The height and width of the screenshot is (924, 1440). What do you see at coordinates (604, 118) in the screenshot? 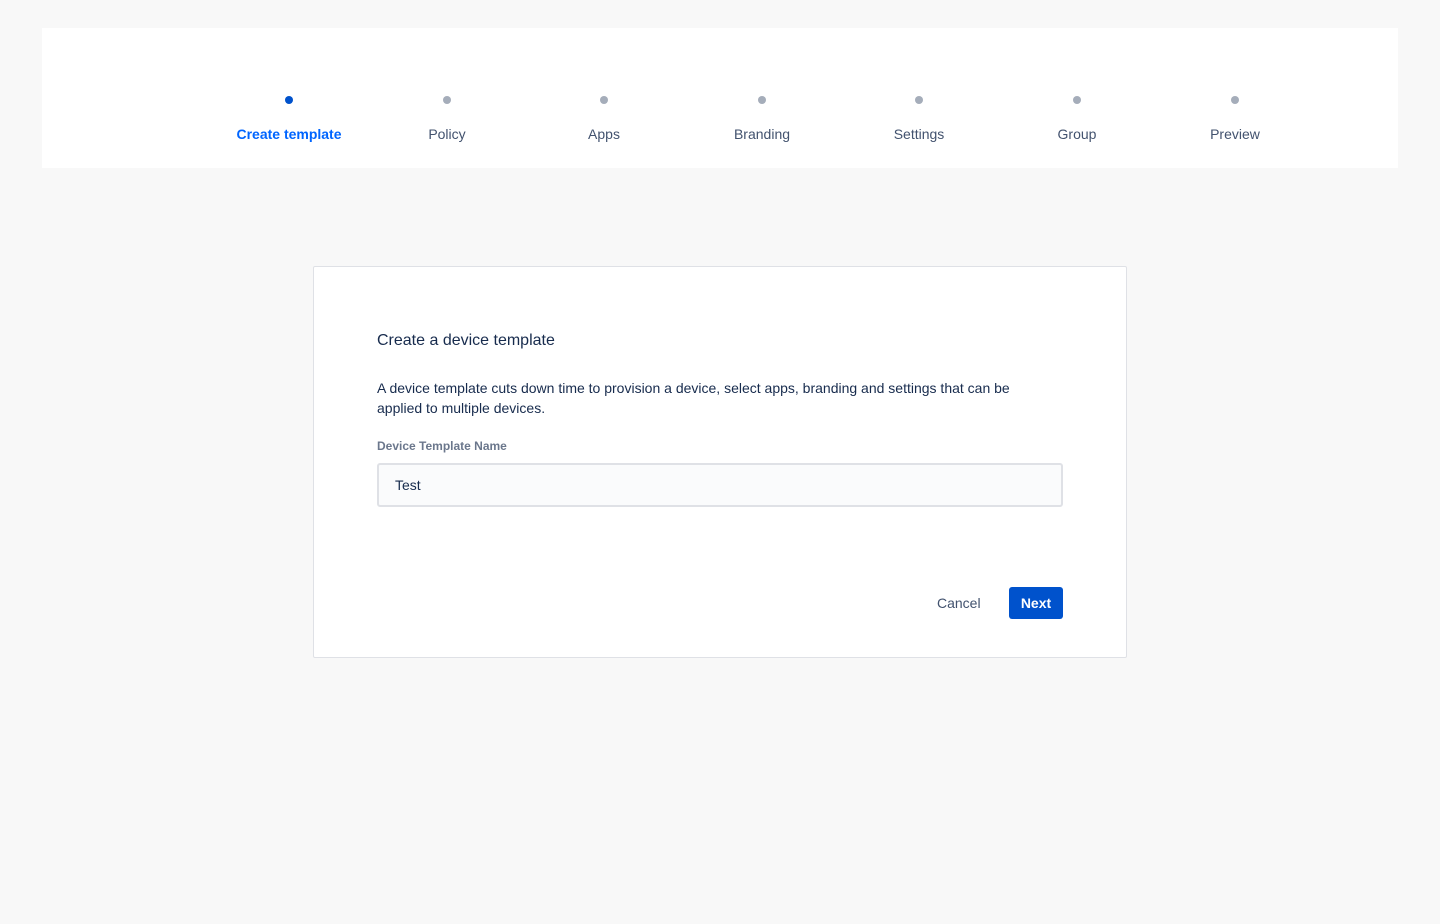
I see `step-apps: Apps` at bounding box center [604, 118].